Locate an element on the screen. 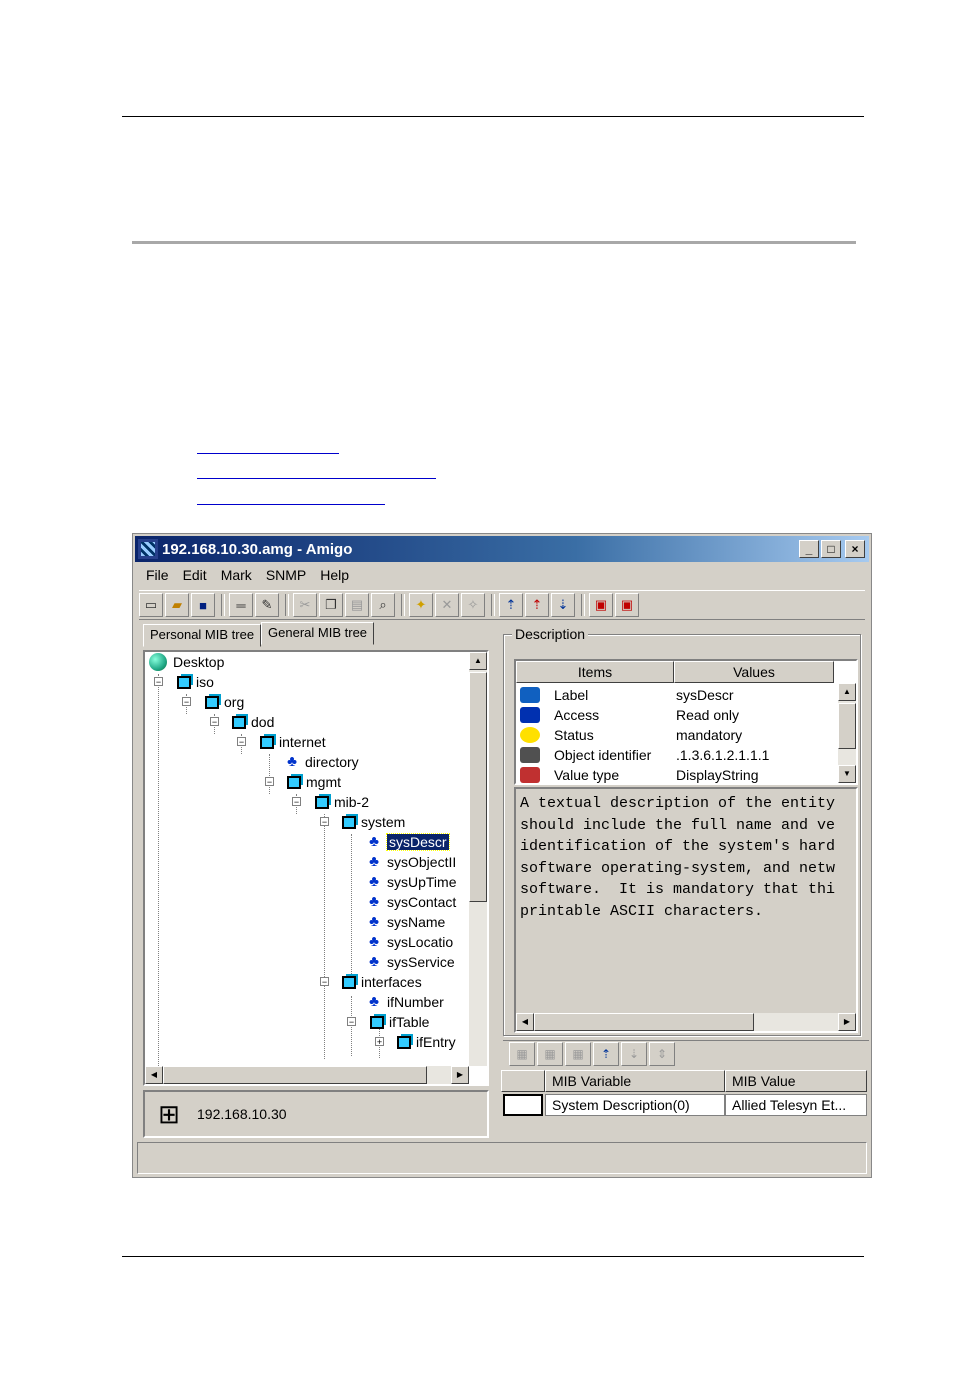 This screenshot has height=1382, width=954. collapse-interfaces: − is located at coordinates (324, 982).